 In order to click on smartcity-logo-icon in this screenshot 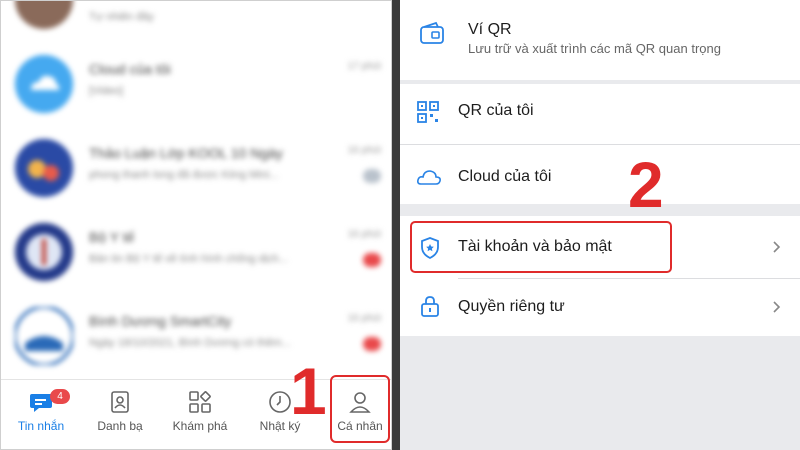, I will do `click(44, 336)`.